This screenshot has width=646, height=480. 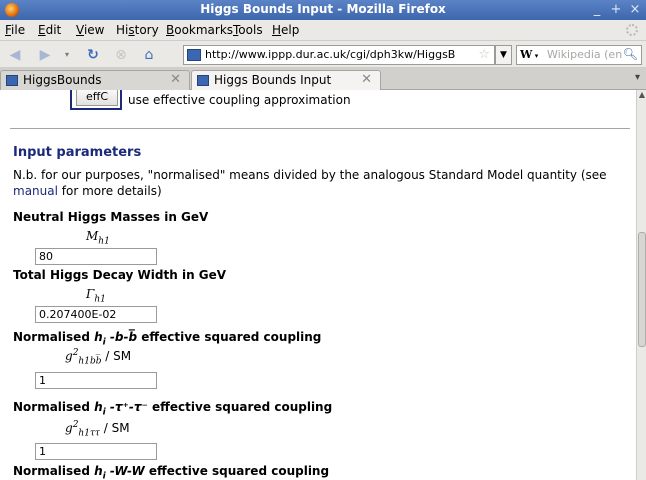 I want to click on menu-edit: Edit, so click(x=49, y=30).